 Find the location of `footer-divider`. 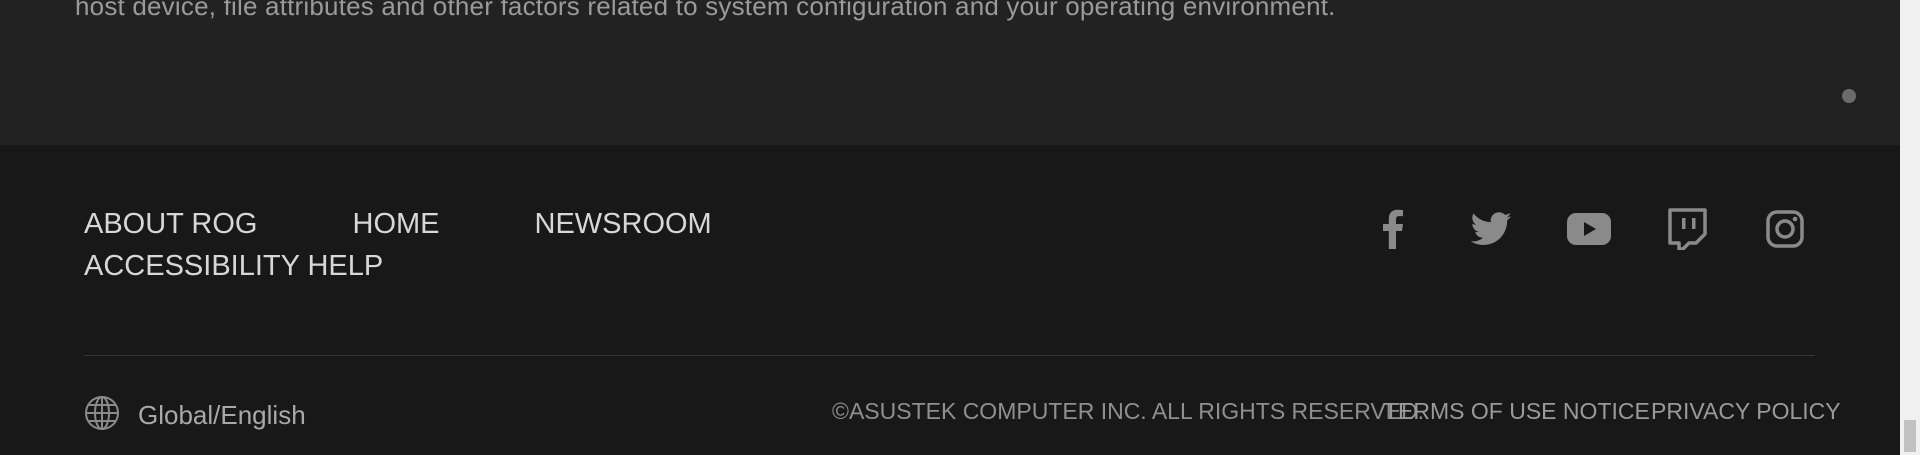

footer-divider is located at coordinates (949, 355).